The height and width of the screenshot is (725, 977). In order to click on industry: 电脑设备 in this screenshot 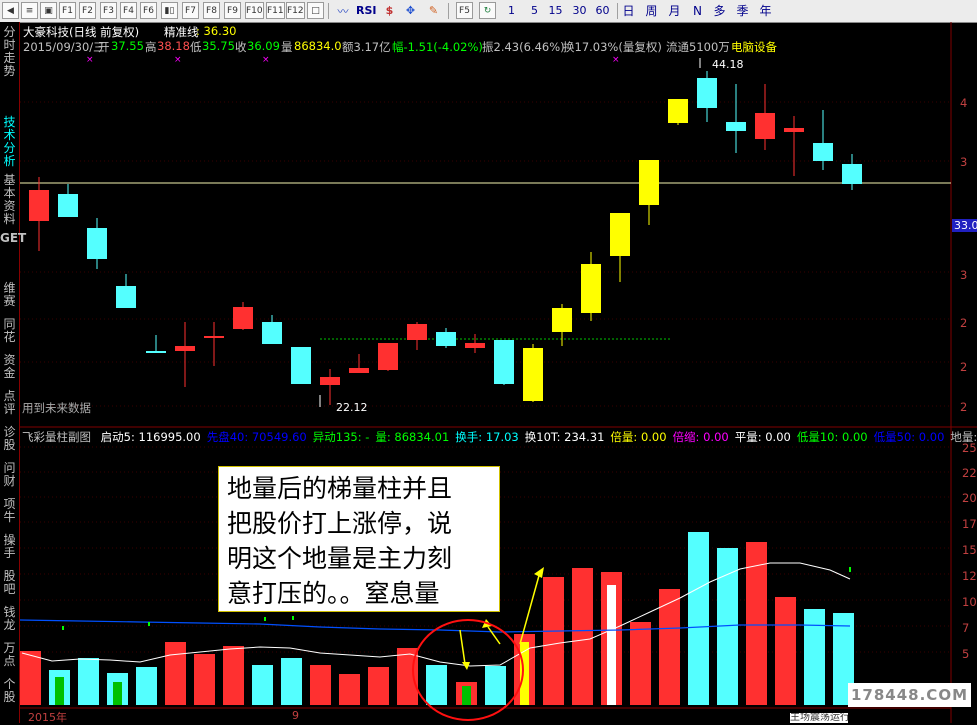, I will do `click(754, 47)`.